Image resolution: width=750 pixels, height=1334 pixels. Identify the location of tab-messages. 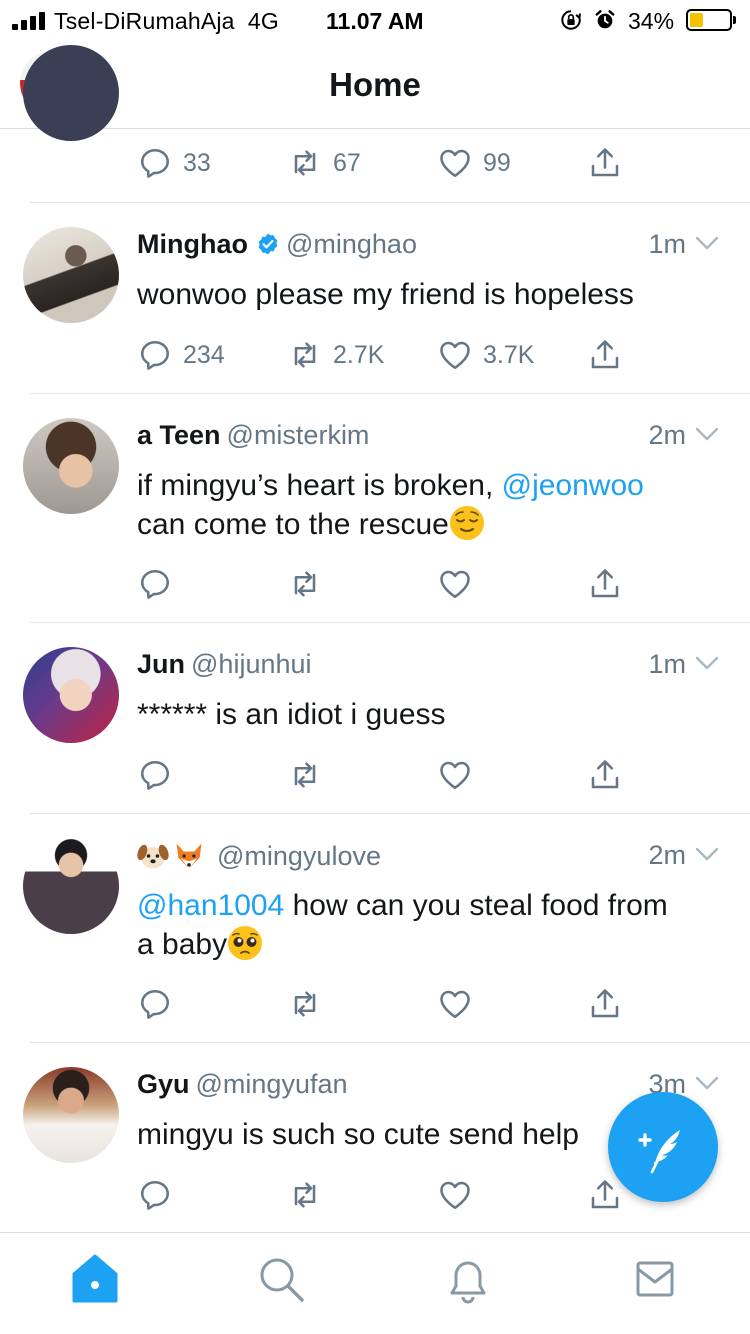
(655, 1279).